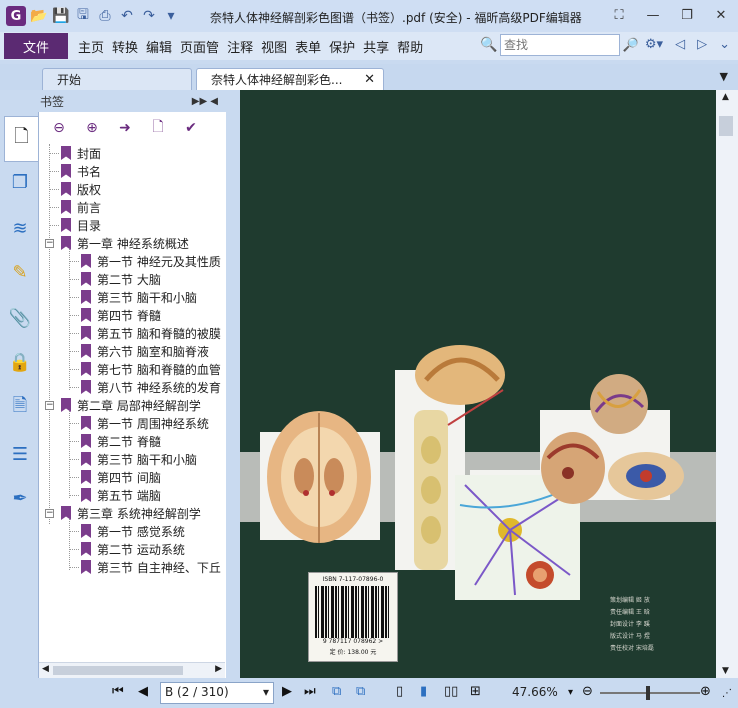 Image resolution: width=738 pixels, height=708 pixels. What do you see at coordinates (287, 691) in the screenshot?
I see `next-page-icon: ▶` at bounding box center [287, 691].